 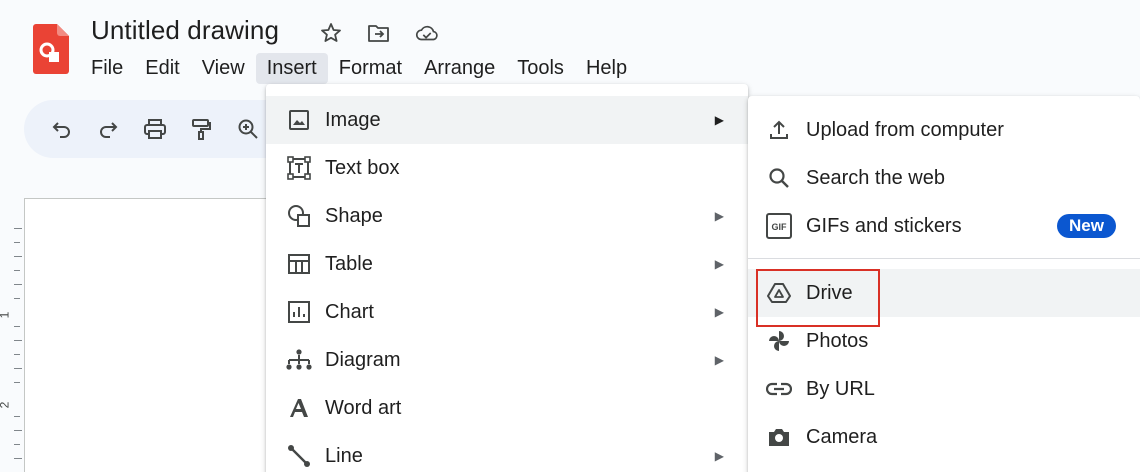 I want to click on insert-menu-label: Word art, so click(x=363, y=407).